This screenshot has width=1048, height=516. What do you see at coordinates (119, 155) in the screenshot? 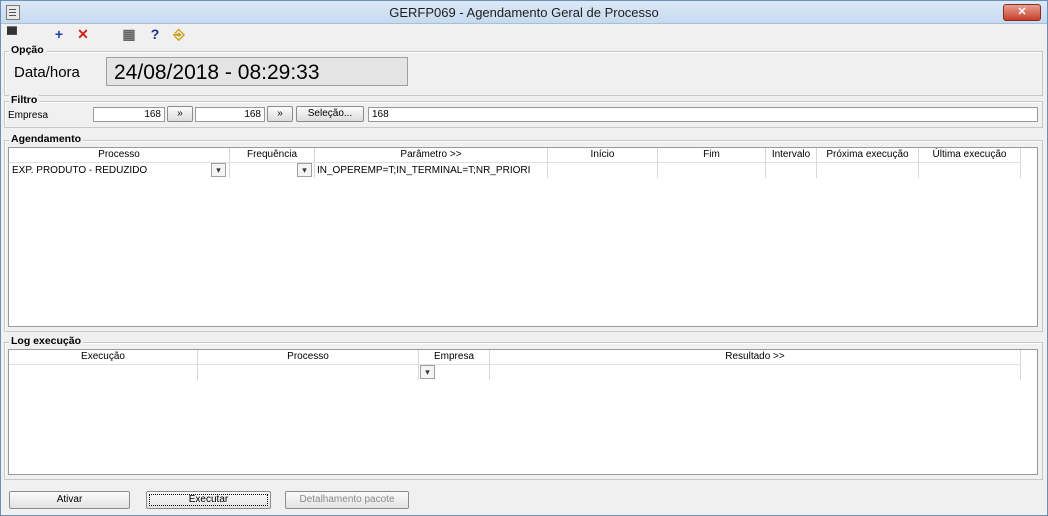
I see `col-processo: Processo` at bounding box center [119, 155].